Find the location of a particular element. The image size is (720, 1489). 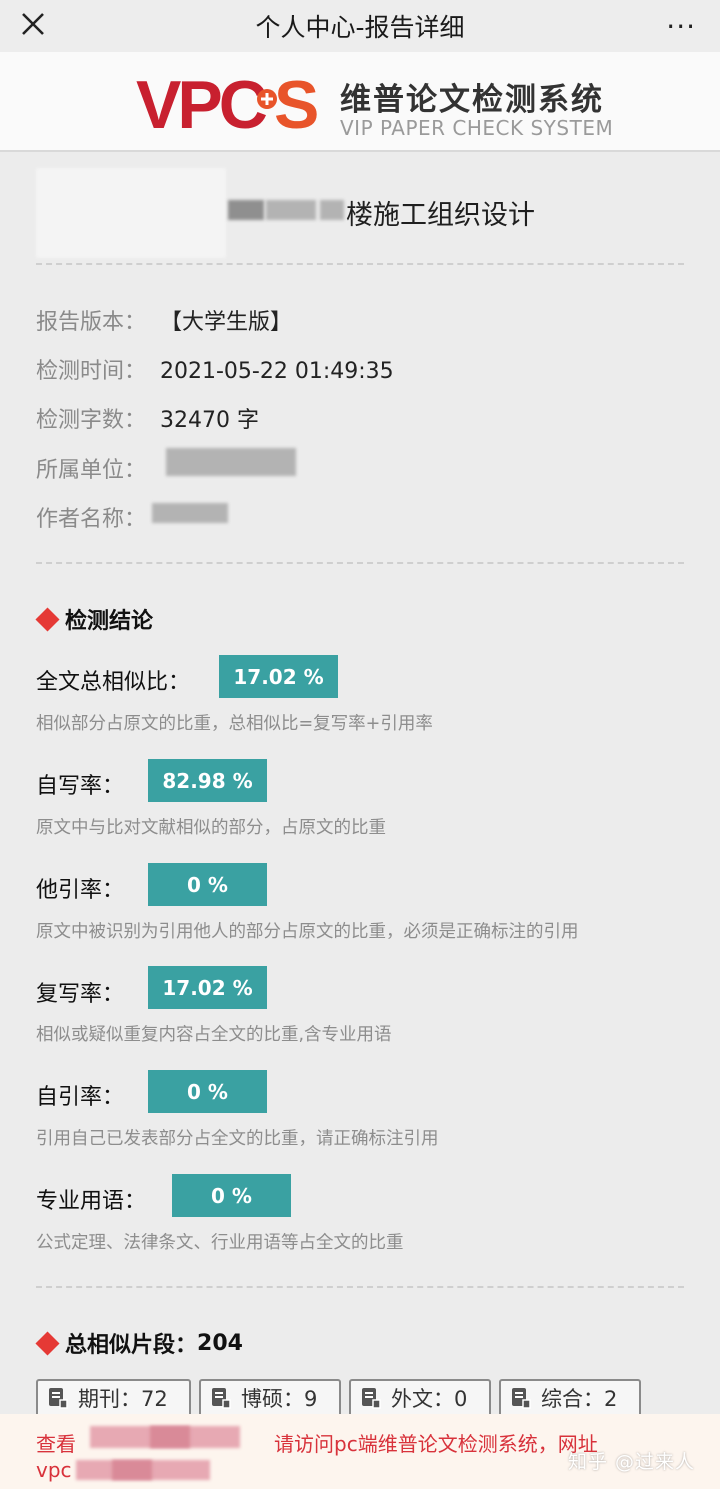

info-author: 作者名称： is located at coordinates (98, 517).